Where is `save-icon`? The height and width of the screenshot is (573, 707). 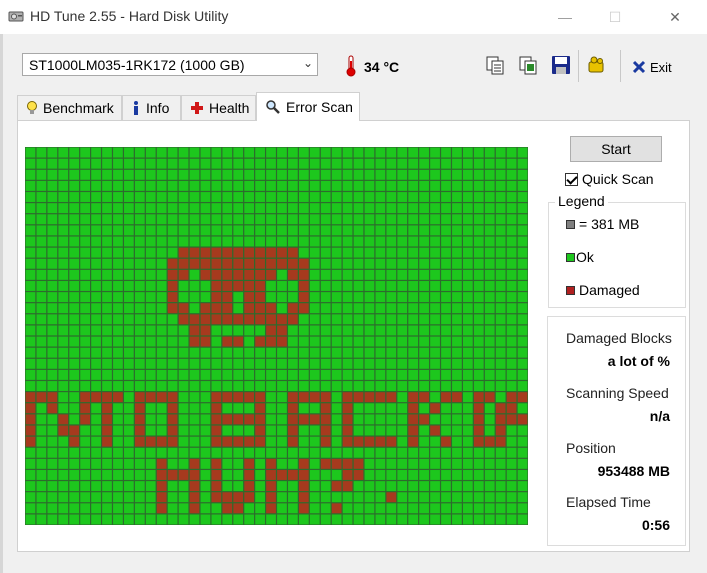 save-icon is located at coordinates (561, 65).